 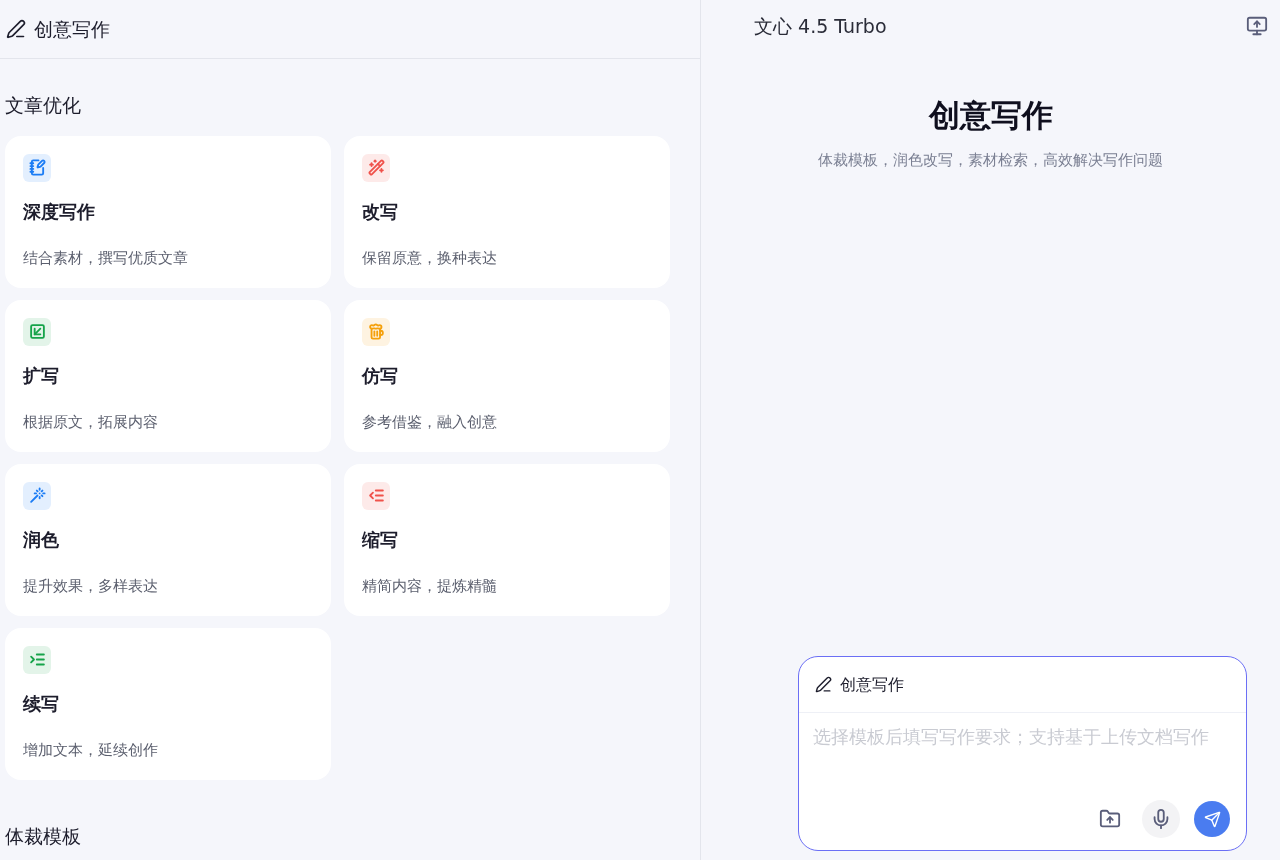 I want to click on card-title: 润色, so click(x=41, y=539).